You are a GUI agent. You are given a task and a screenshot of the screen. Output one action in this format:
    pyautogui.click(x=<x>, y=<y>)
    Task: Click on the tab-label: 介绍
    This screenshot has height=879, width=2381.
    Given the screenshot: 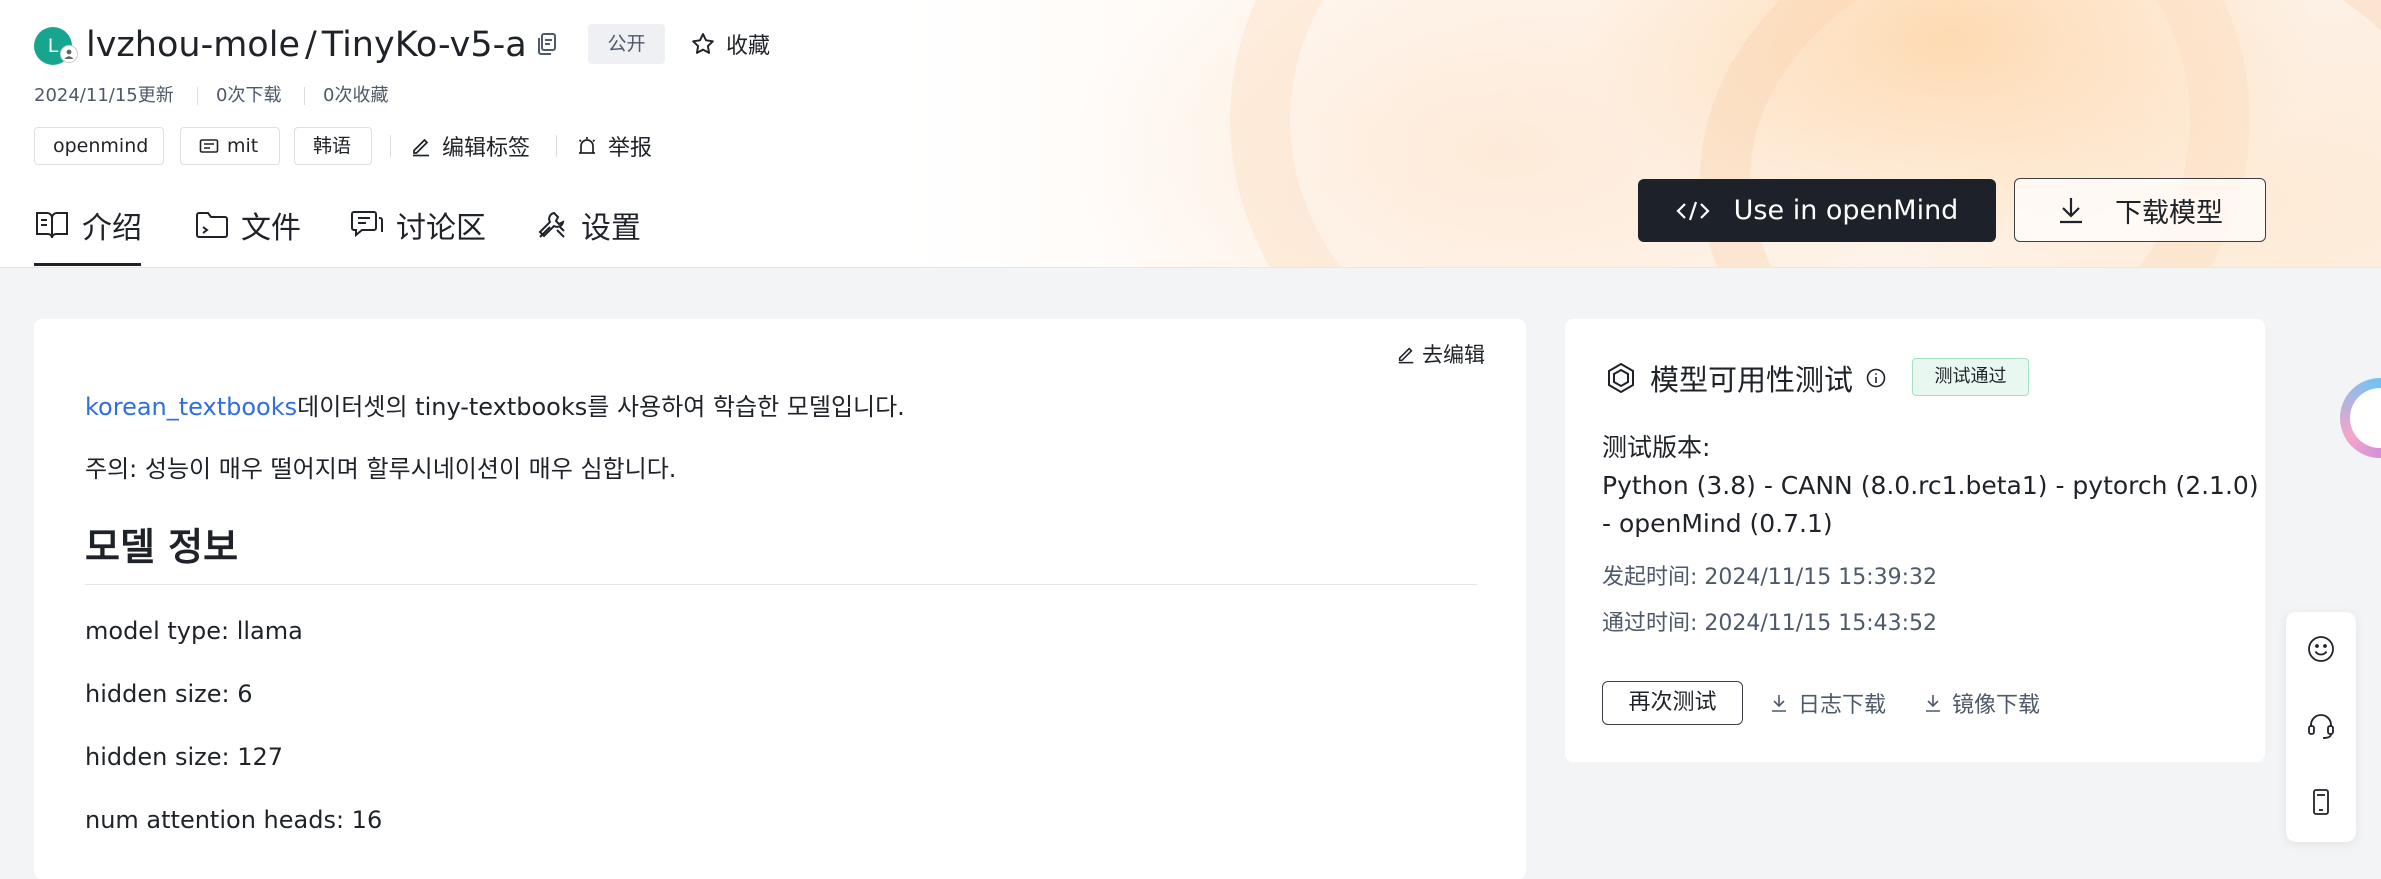 What is the action you would take?
    pyautogui.click(x=112, y=228)
    